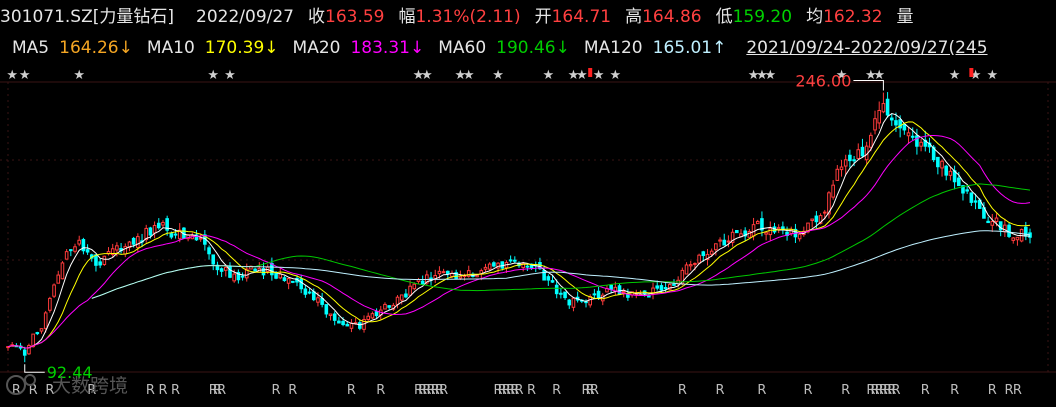 This screenshot has height=407, width=1056. Describe the element at coordinates (30, 48) in the screenshot. I see `ma5-label: MA5` at that location.